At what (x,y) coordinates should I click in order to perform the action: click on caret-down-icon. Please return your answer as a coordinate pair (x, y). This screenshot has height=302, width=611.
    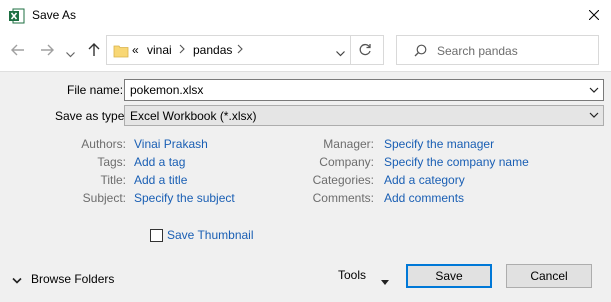
    Looking at the image, I should click on (385, 282).